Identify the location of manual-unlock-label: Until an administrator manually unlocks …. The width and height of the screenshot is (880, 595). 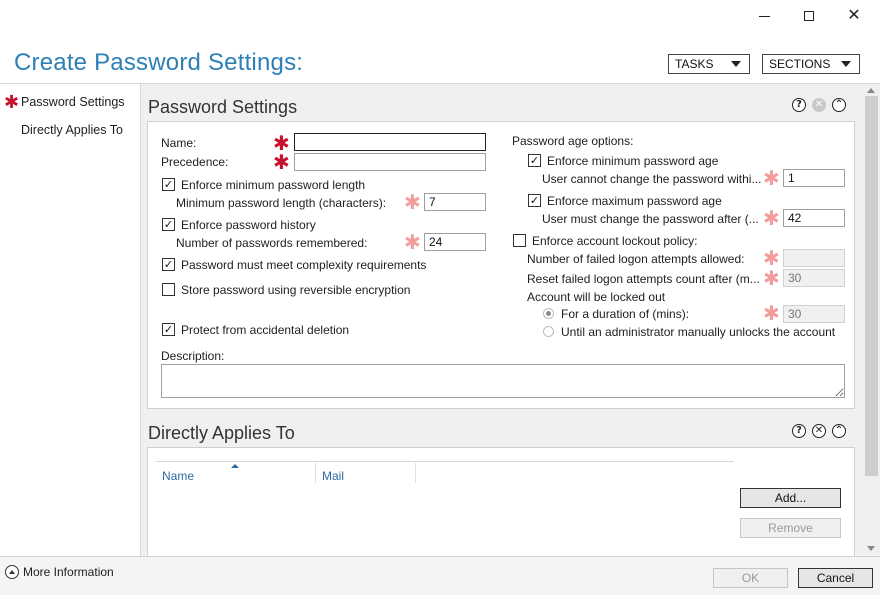
(698, 332).